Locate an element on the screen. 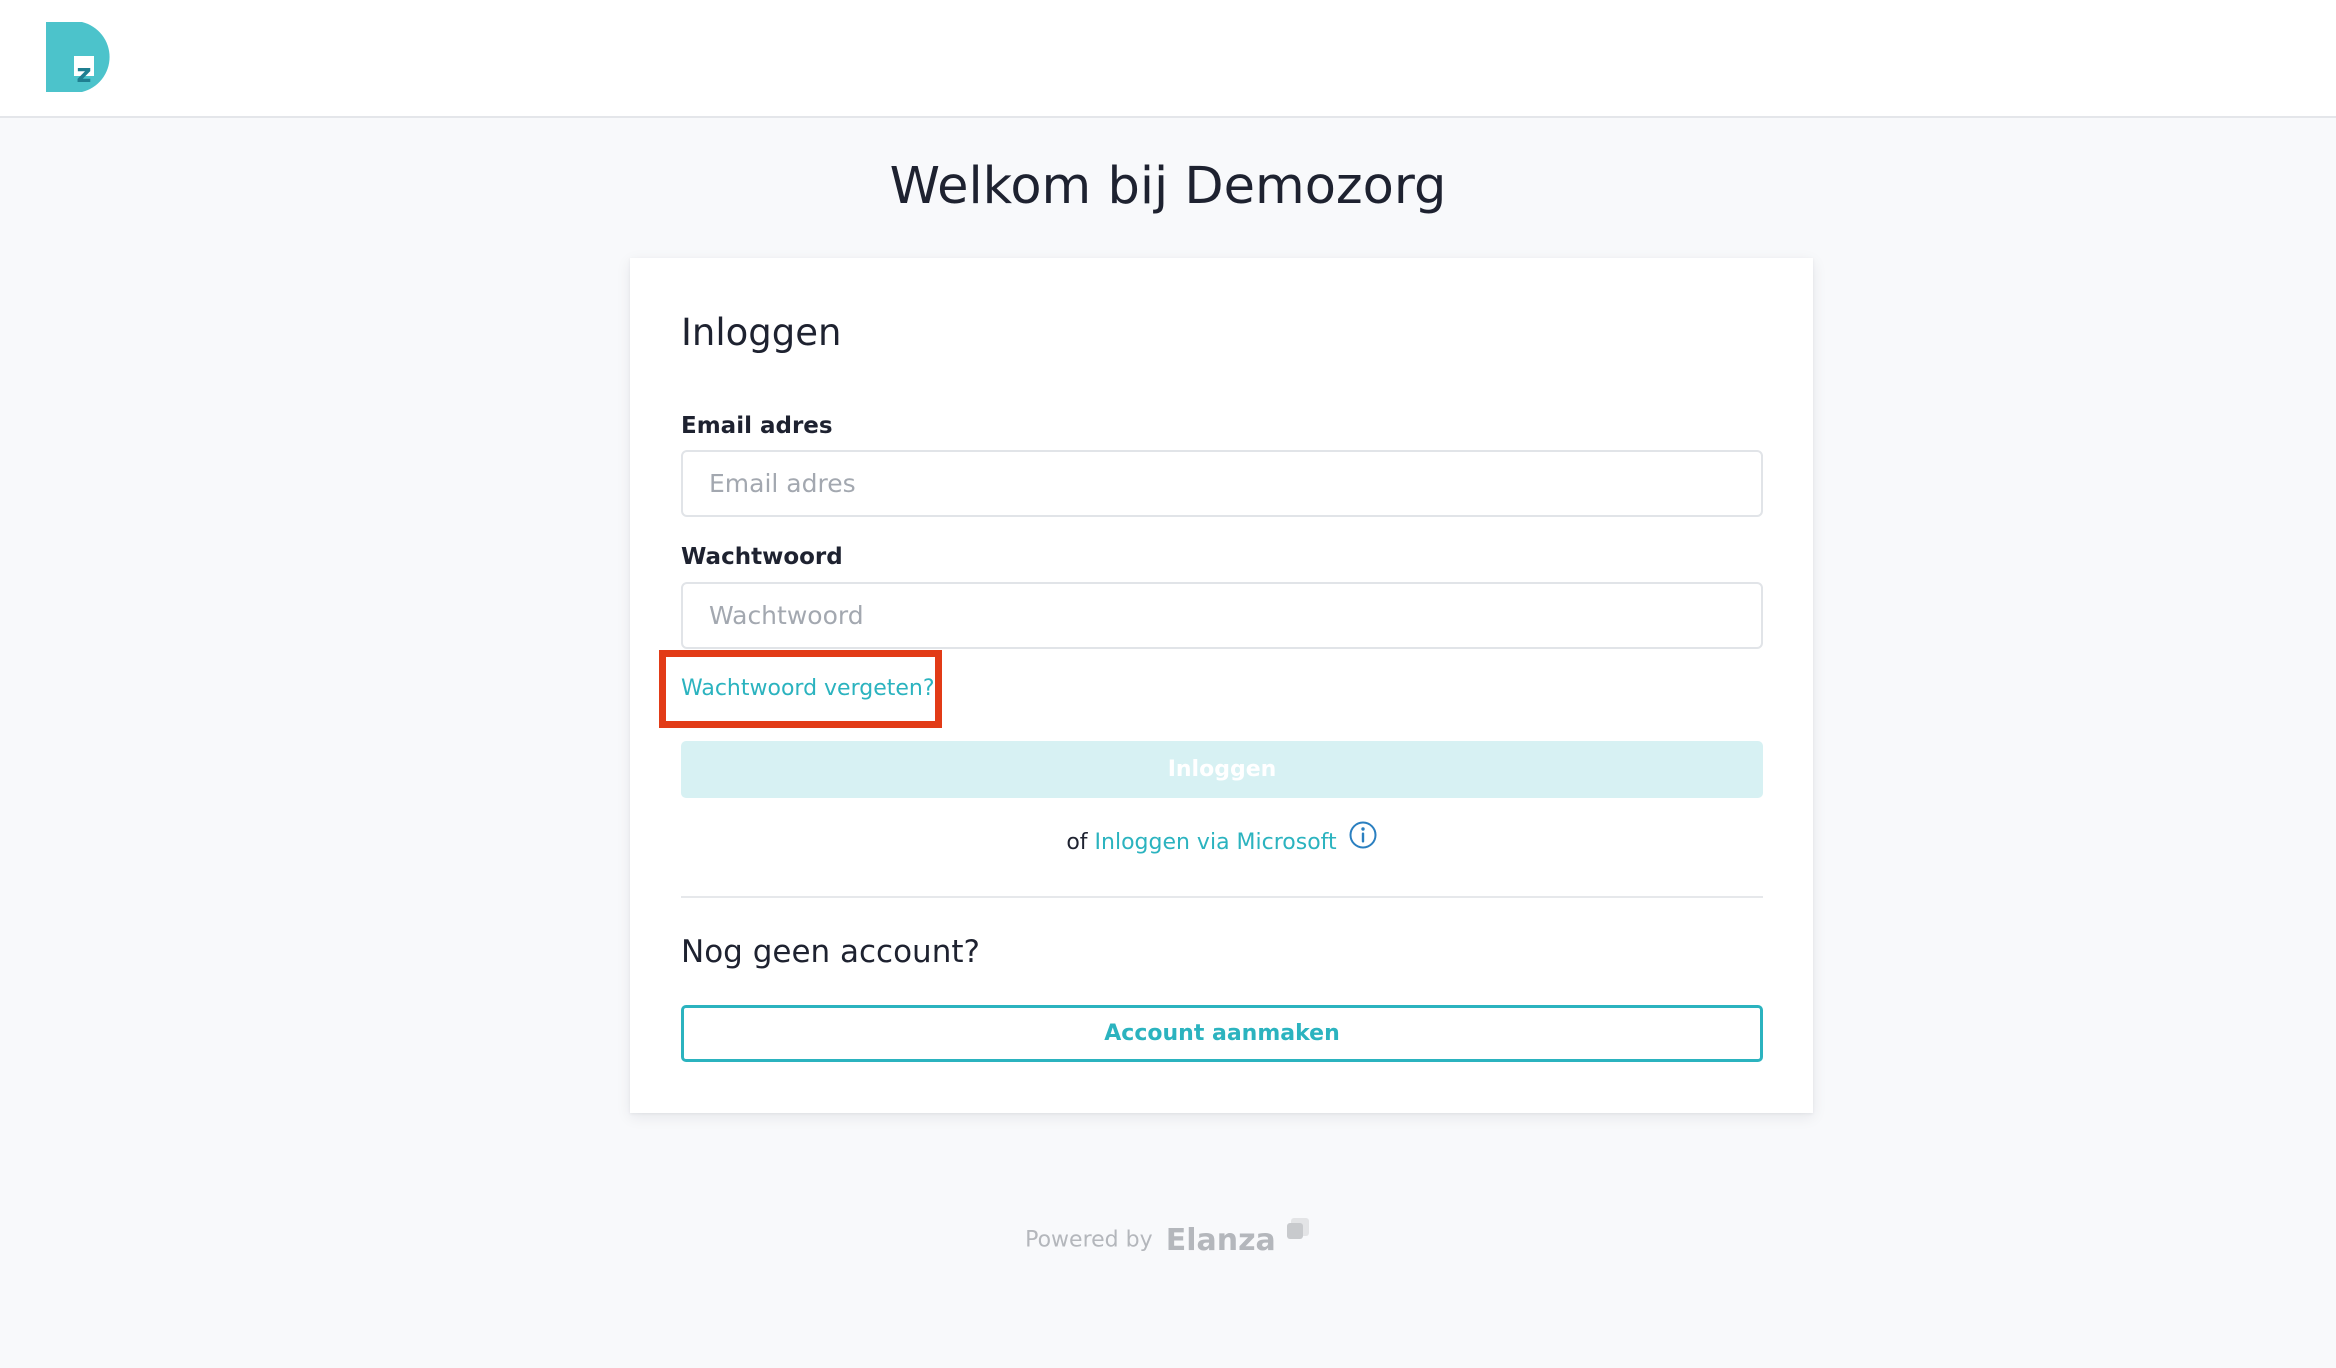 Image resolution: width=2336 pixels, height=1368 pixels. powered-by-footer: Powered by Elanza is located at coordinates (1168, 1239).